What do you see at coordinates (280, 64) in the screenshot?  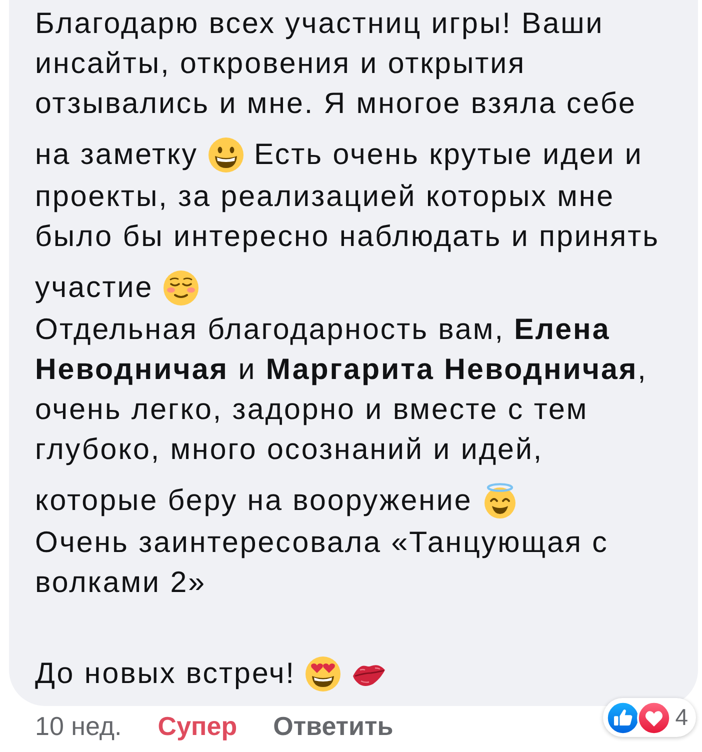 I see `comment-text: инсайты, откровения и открытия` at bounding box center [280, 64].